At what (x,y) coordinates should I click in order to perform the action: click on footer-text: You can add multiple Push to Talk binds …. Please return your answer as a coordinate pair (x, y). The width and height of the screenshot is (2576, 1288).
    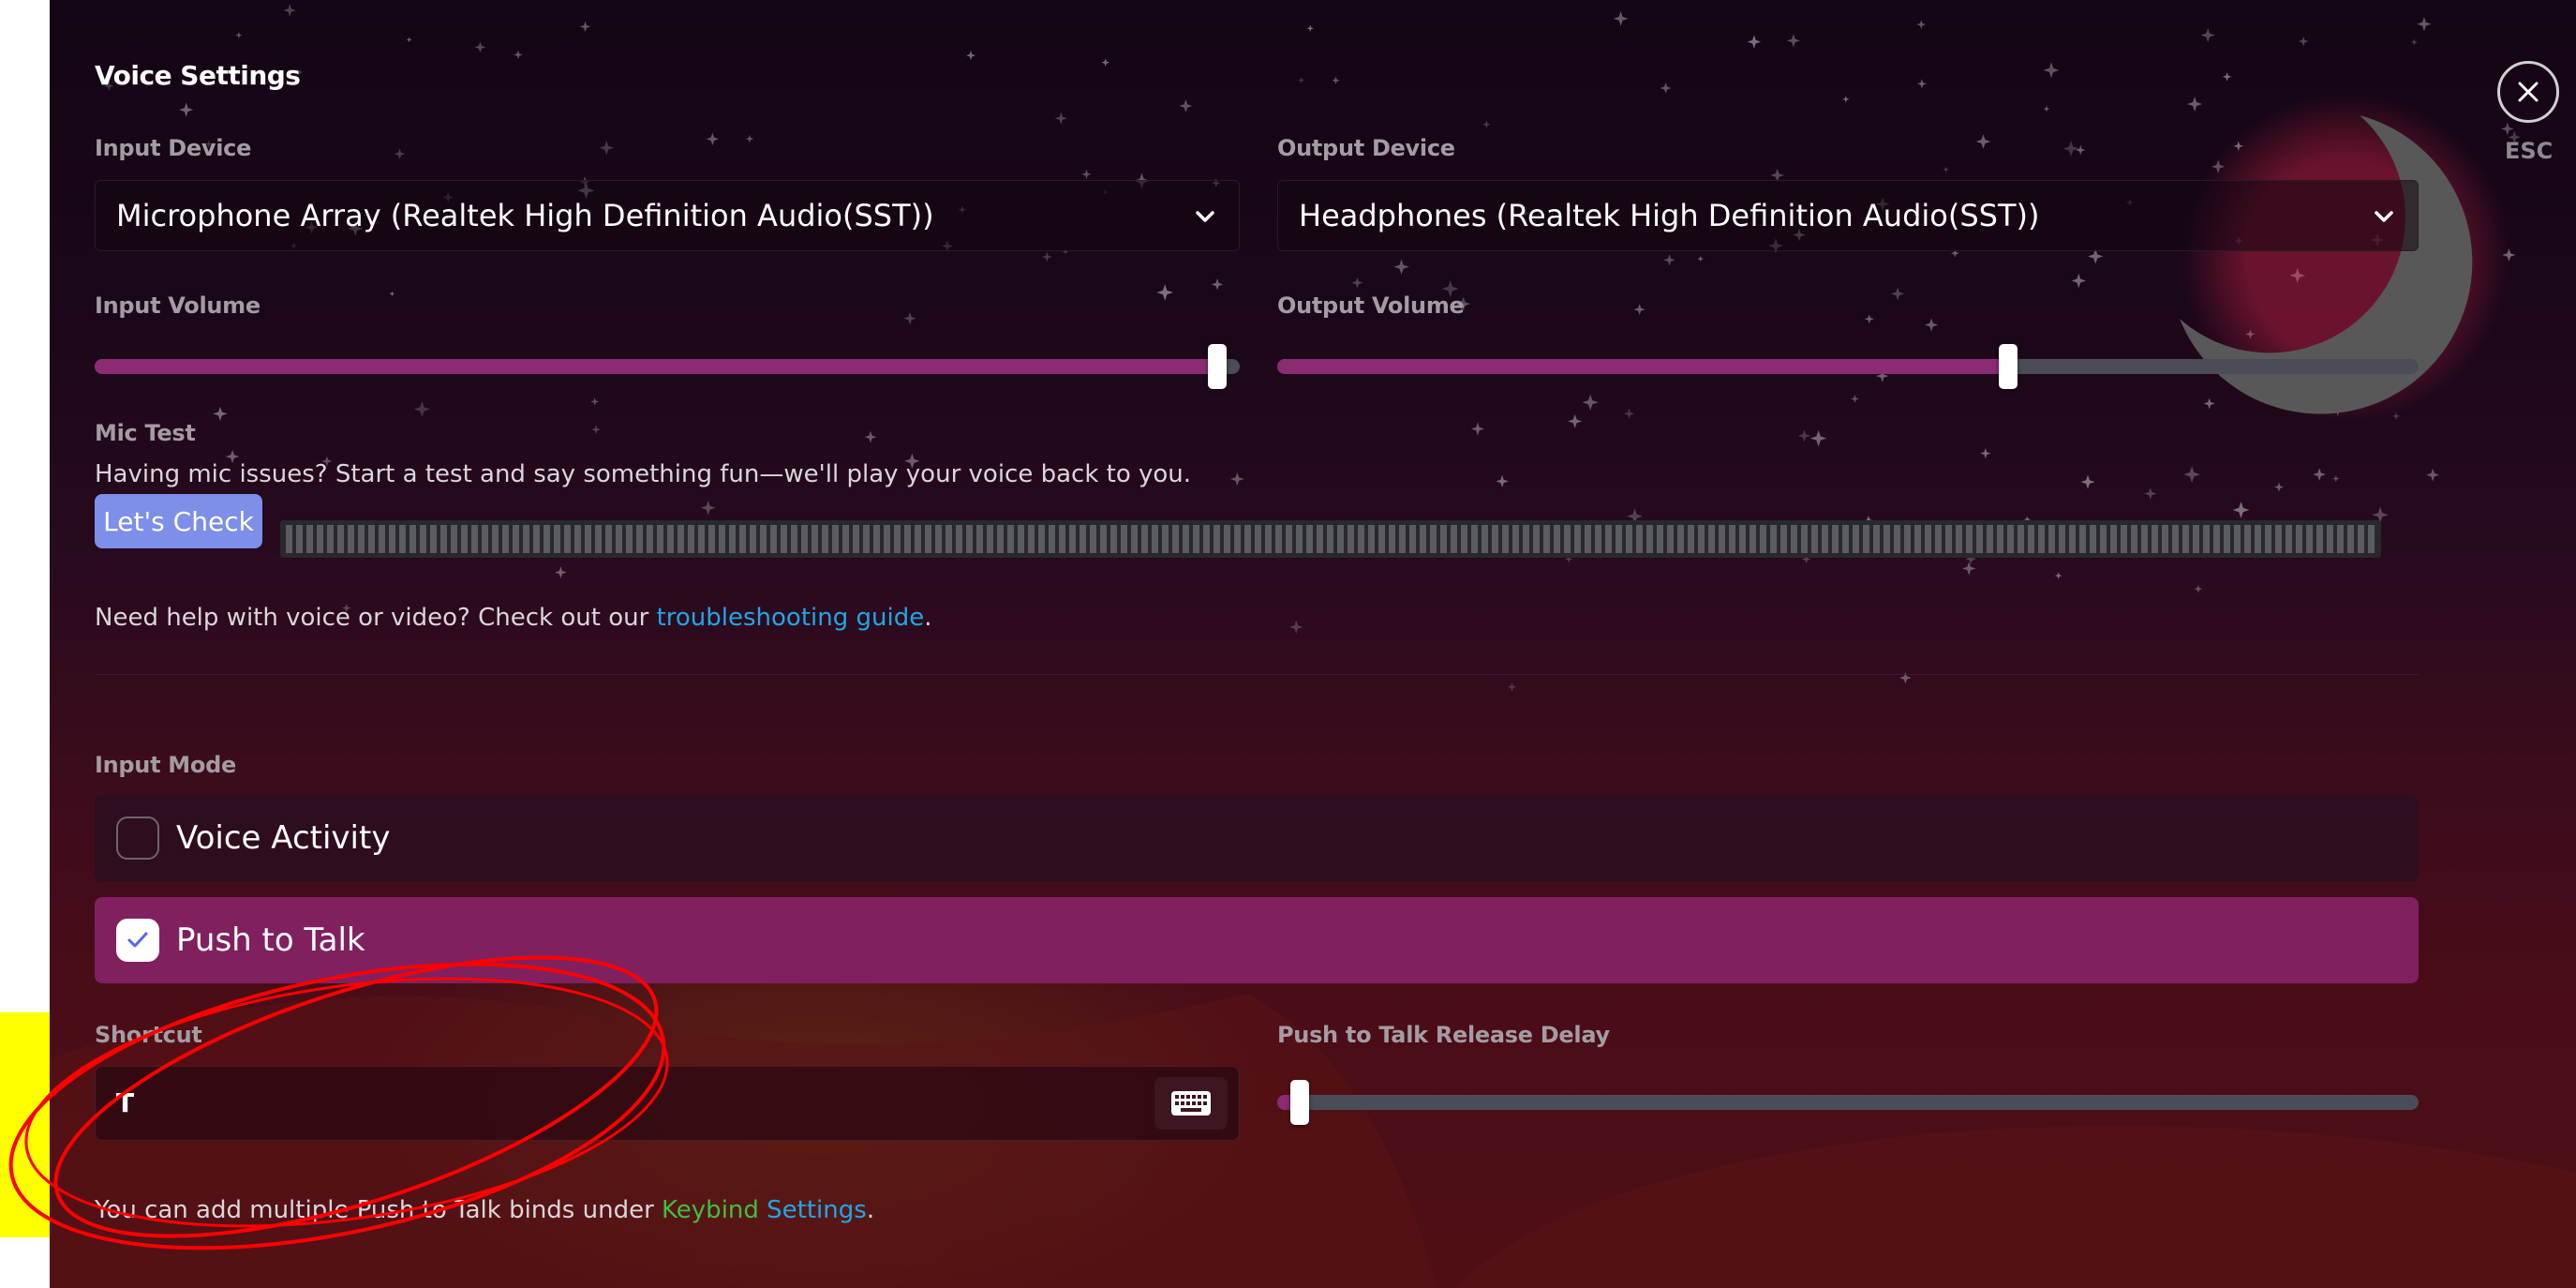
    Looking at the image, I should click on (484, 1210).